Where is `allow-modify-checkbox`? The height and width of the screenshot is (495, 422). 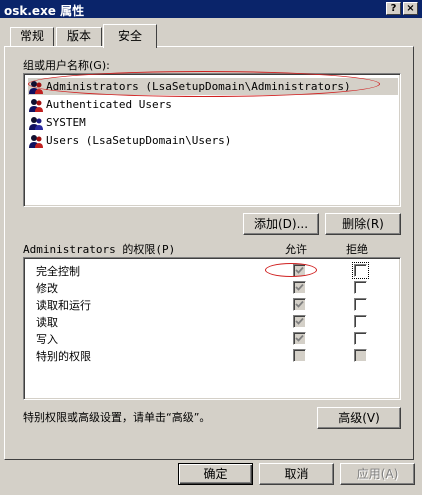
allow-modify-checkbox is located at coordinates (299, 287).